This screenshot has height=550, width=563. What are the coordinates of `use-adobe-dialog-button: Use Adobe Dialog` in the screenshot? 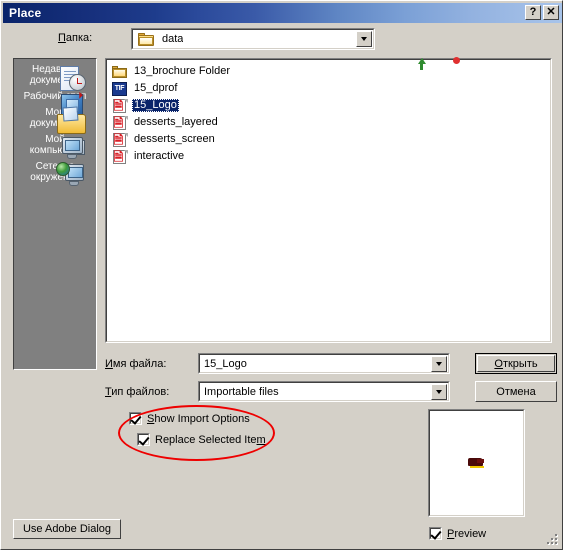 It's located at (67, 529).